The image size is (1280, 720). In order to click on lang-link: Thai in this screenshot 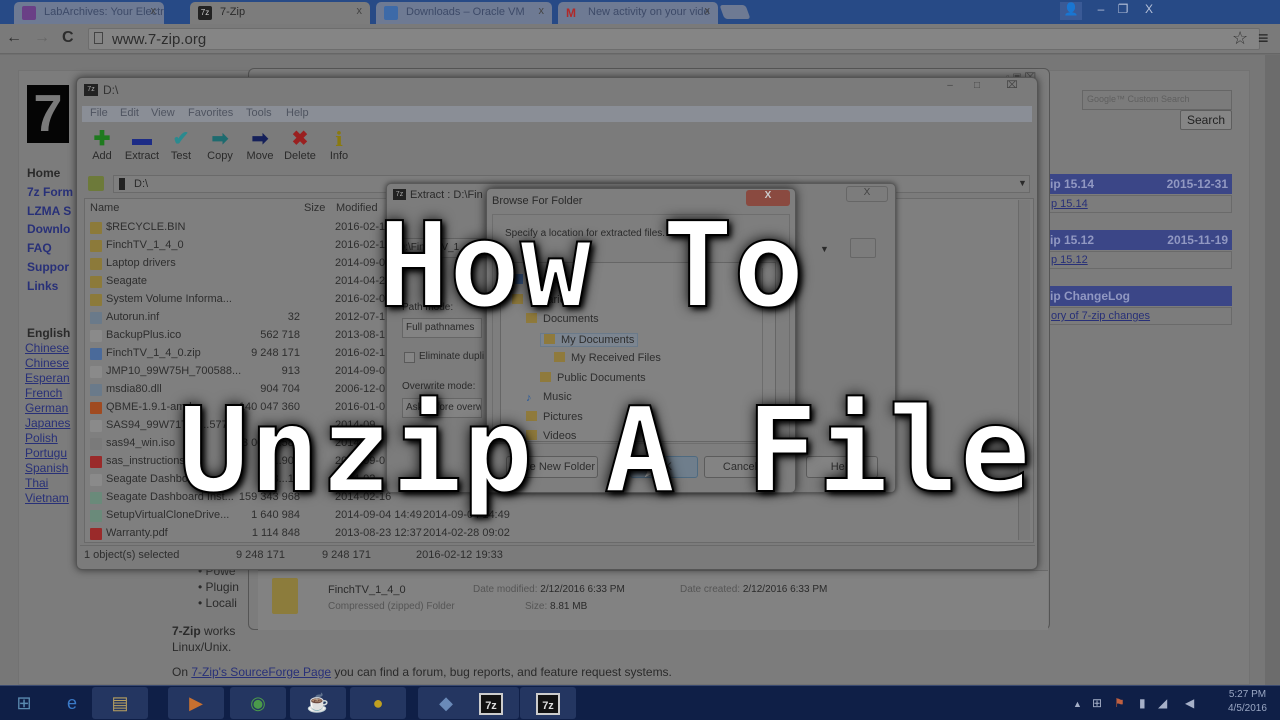, I will do `click(36, 483)`.